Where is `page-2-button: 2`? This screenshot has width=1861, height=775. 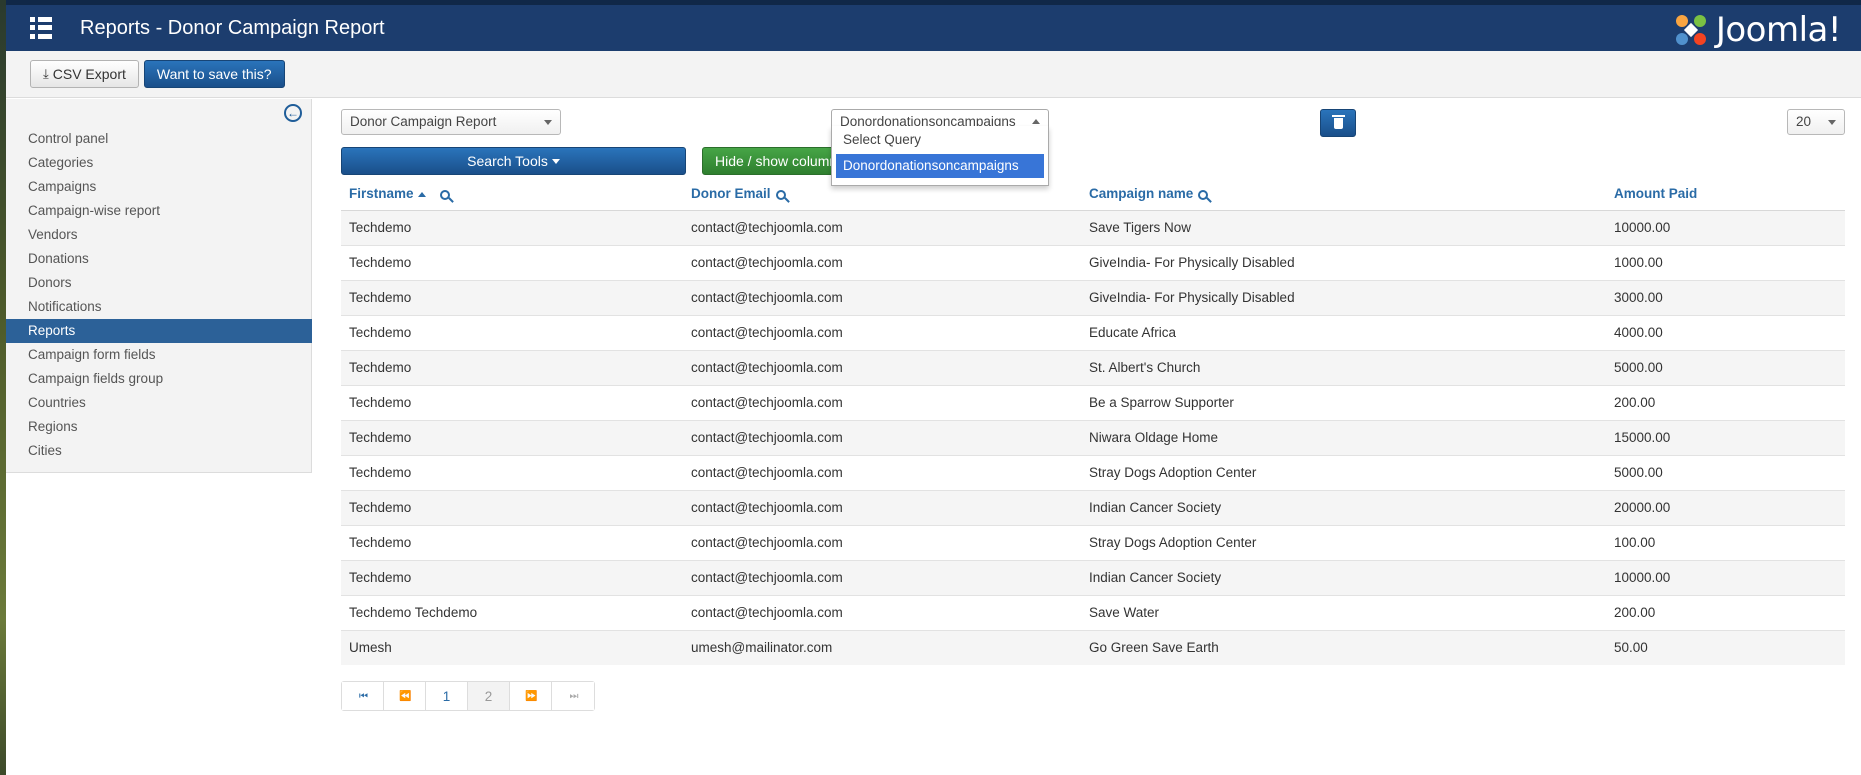
page-2-button: 2 is located at coordinates (489, 696).